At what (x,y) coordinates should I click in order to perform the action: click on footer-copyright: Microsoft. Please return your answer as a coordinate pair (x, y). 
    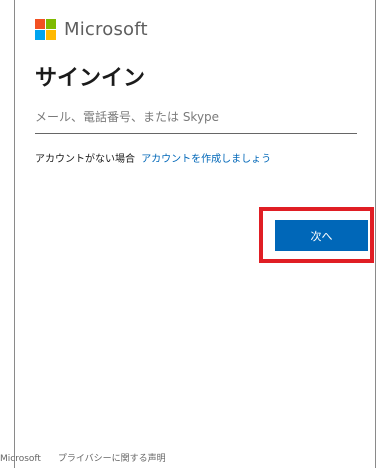
    Looking at the image, I should click on (20, 459).